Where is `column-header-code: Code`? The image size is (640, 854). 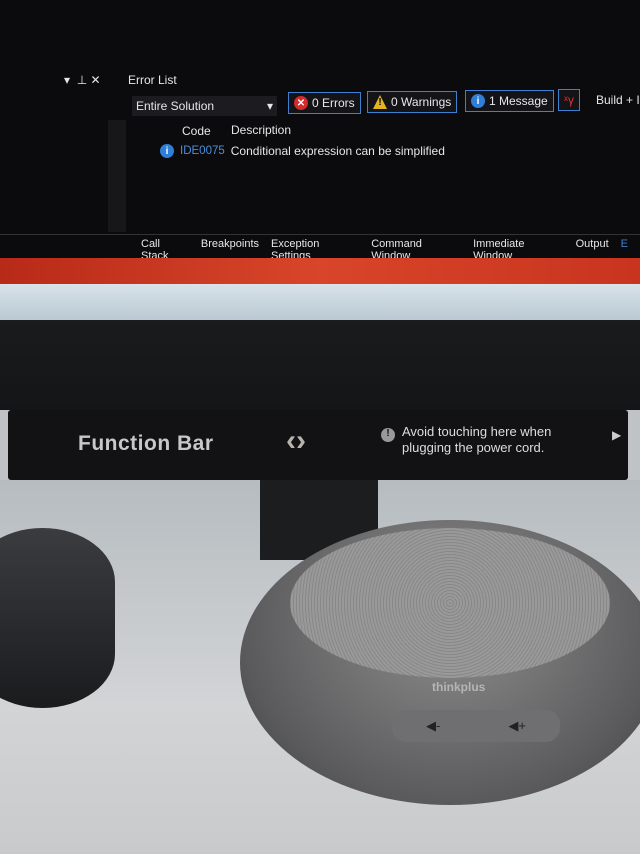
column-header-code: Code is located at coordinates (196, 131).